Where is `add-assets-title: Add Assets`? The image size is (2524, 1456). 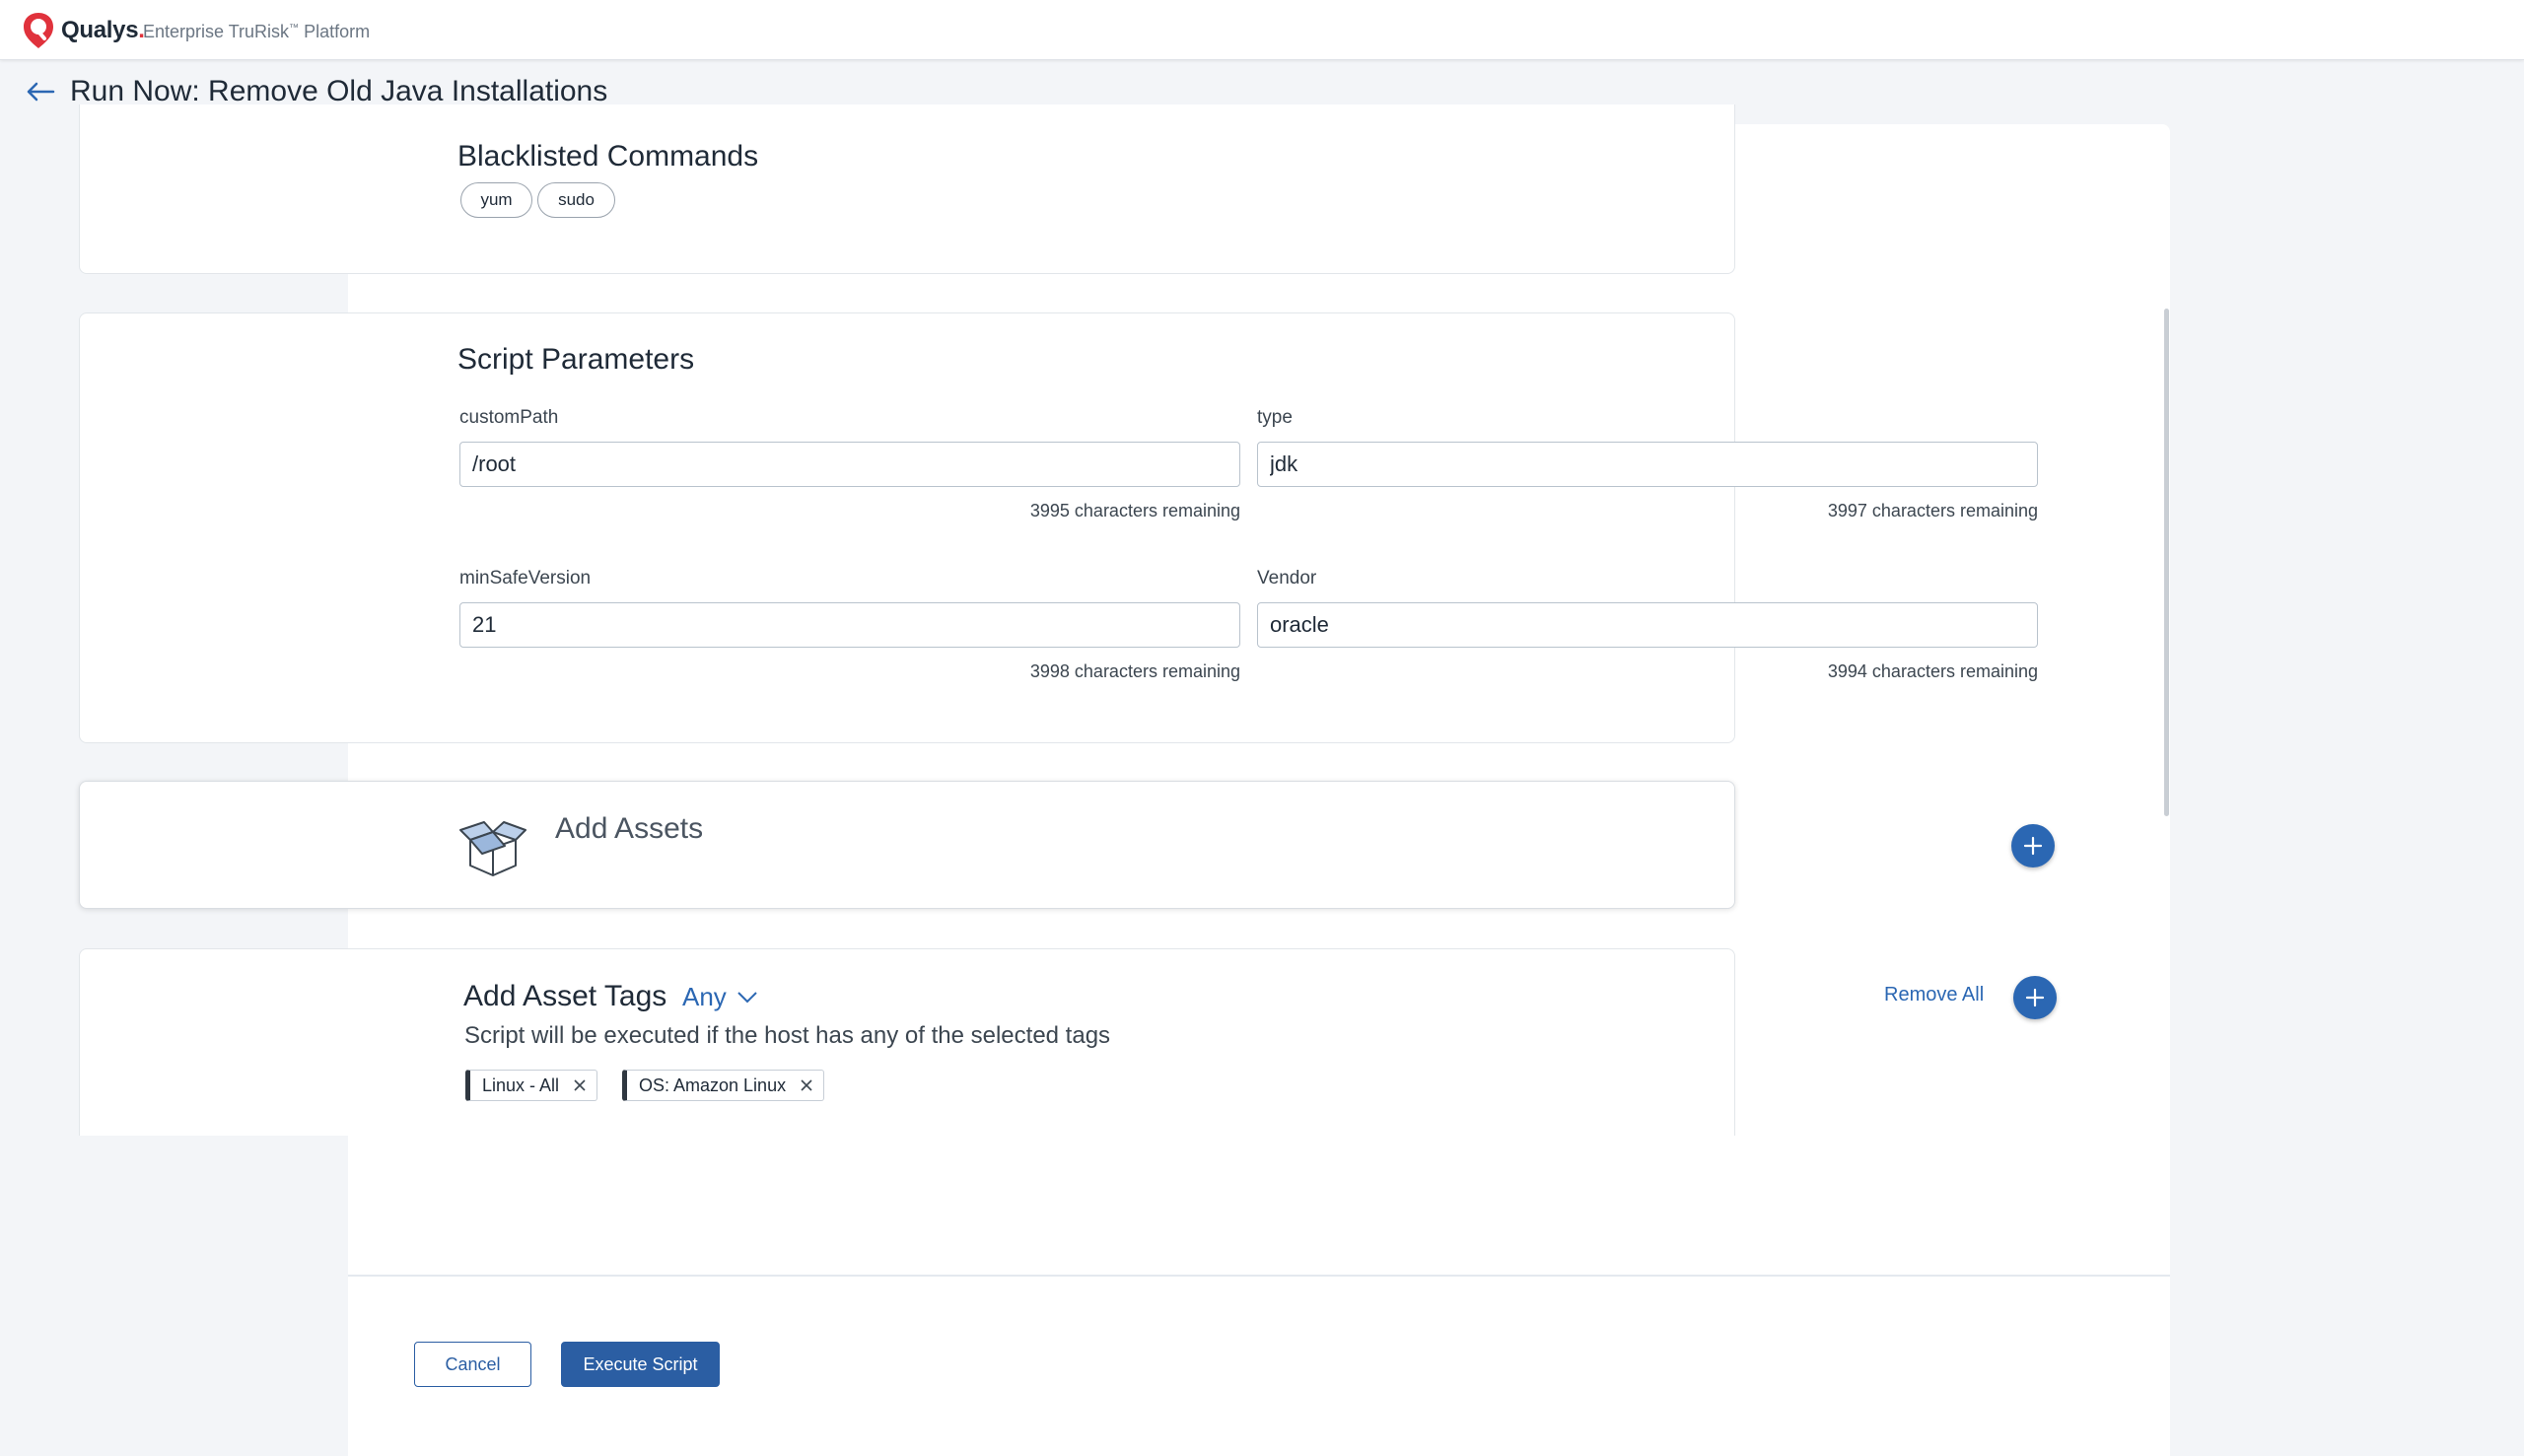
add-assets-title: Add Assets is located at coordinates (629, 828).